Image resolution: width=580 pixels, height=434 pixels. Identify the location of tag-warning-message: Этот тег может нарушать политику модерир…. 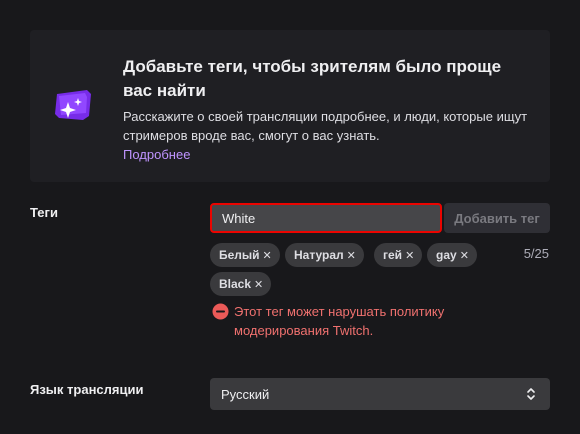
(339, 321).